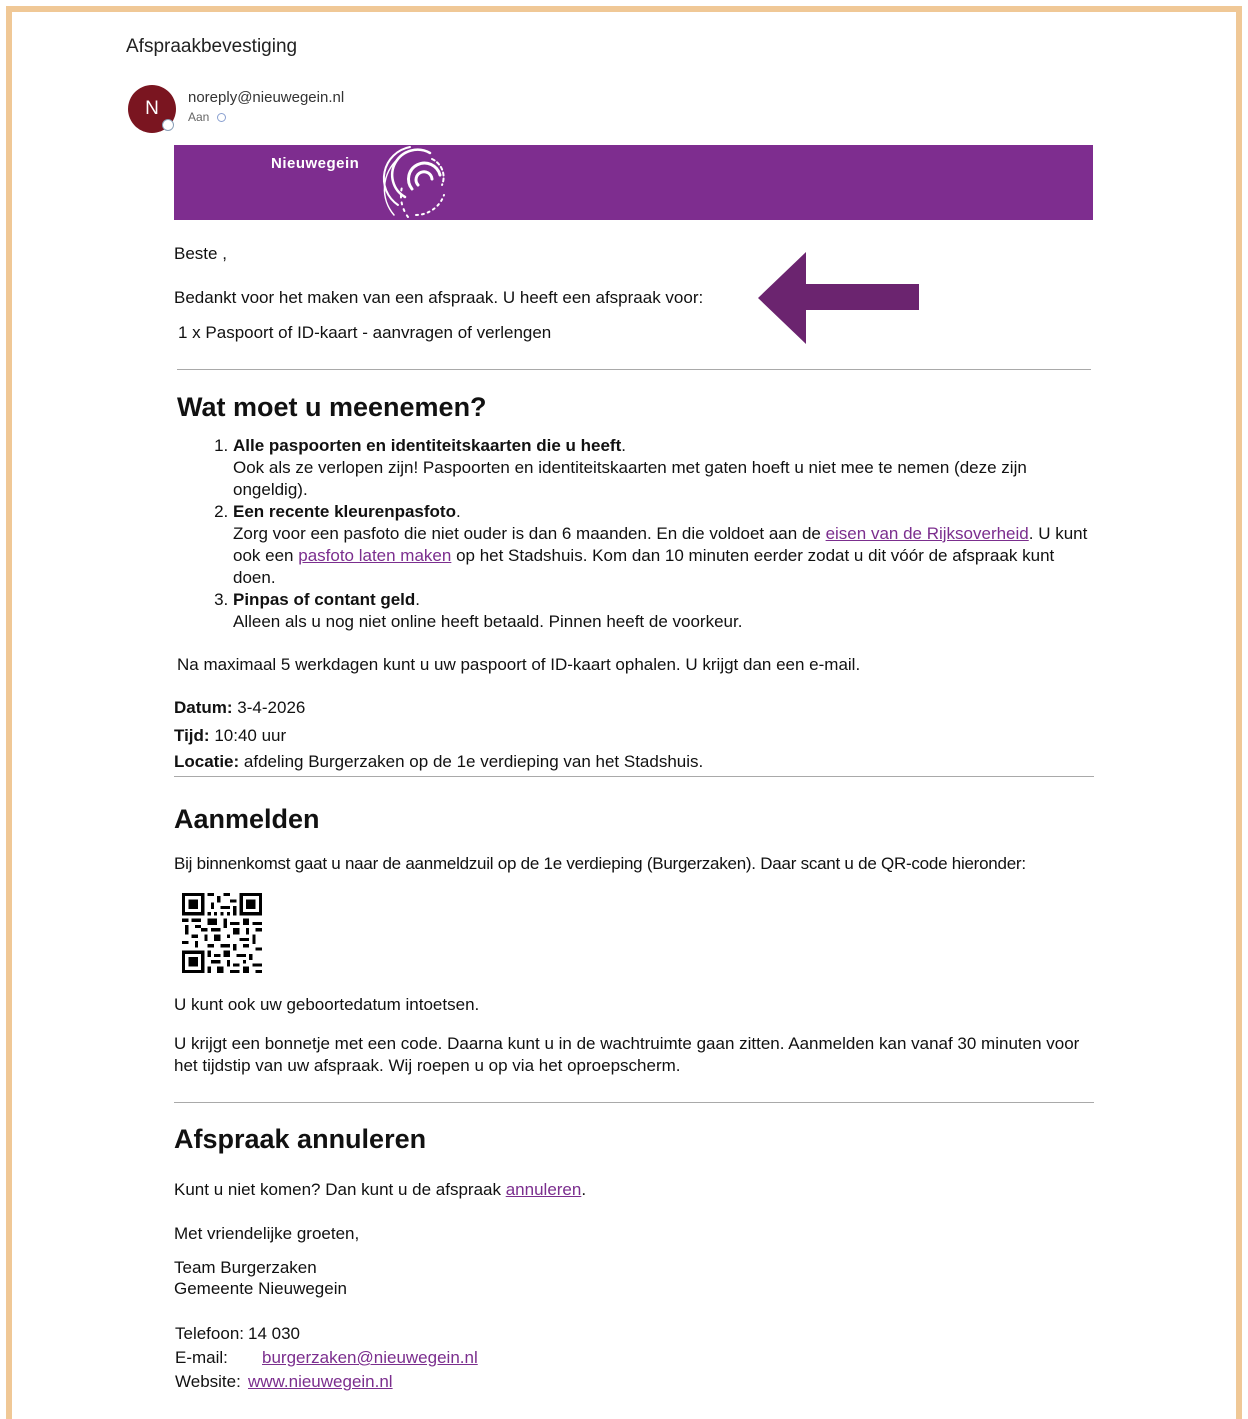 Image resolution: width=1248 pixels, height=1419 pixels. Describe the element at coordinates (633, 182) in the screenshot. I see `header-banner: Nieuwegein` at that location.